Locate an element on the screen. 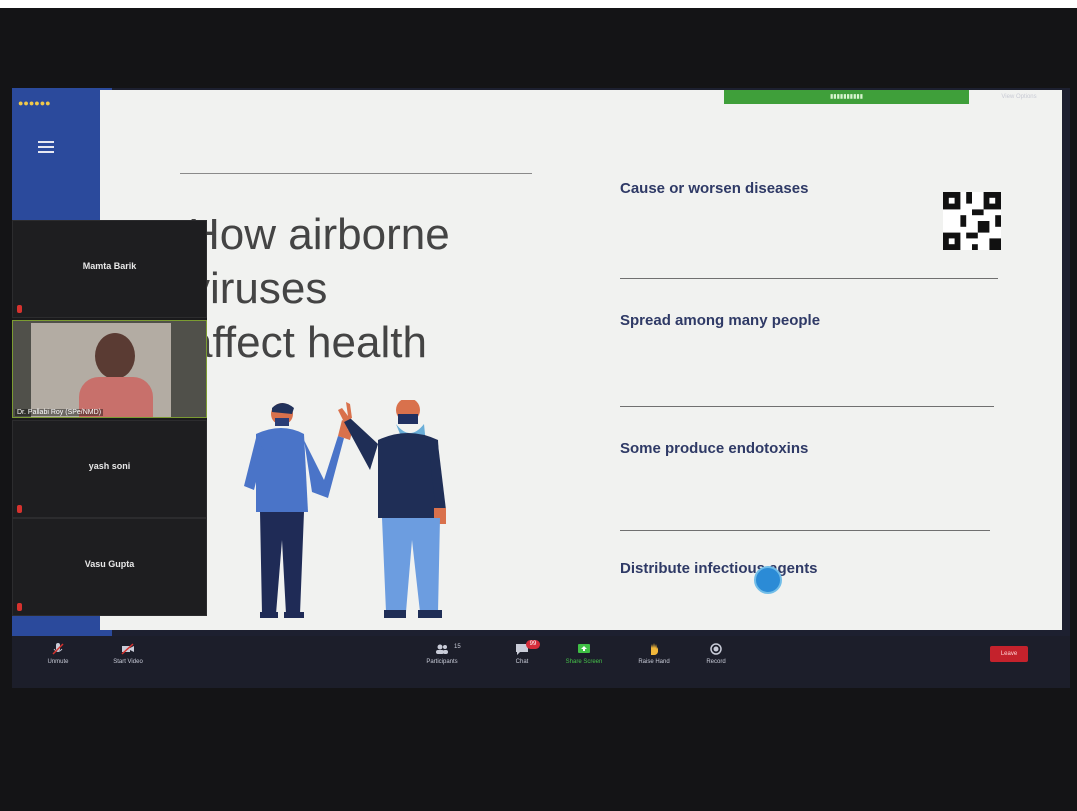 The width and height of the screenshot is (1077, 811). participant-tile: Mamta Barik is located at coordinates (109, 269).